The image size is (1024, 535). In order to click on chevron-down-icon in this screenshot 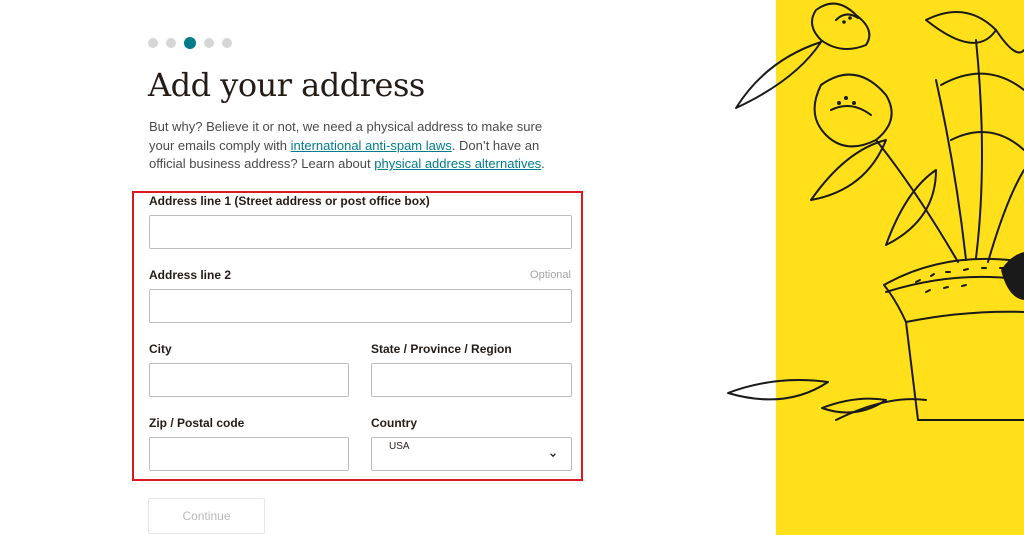, I will do `click(553, 455)`.